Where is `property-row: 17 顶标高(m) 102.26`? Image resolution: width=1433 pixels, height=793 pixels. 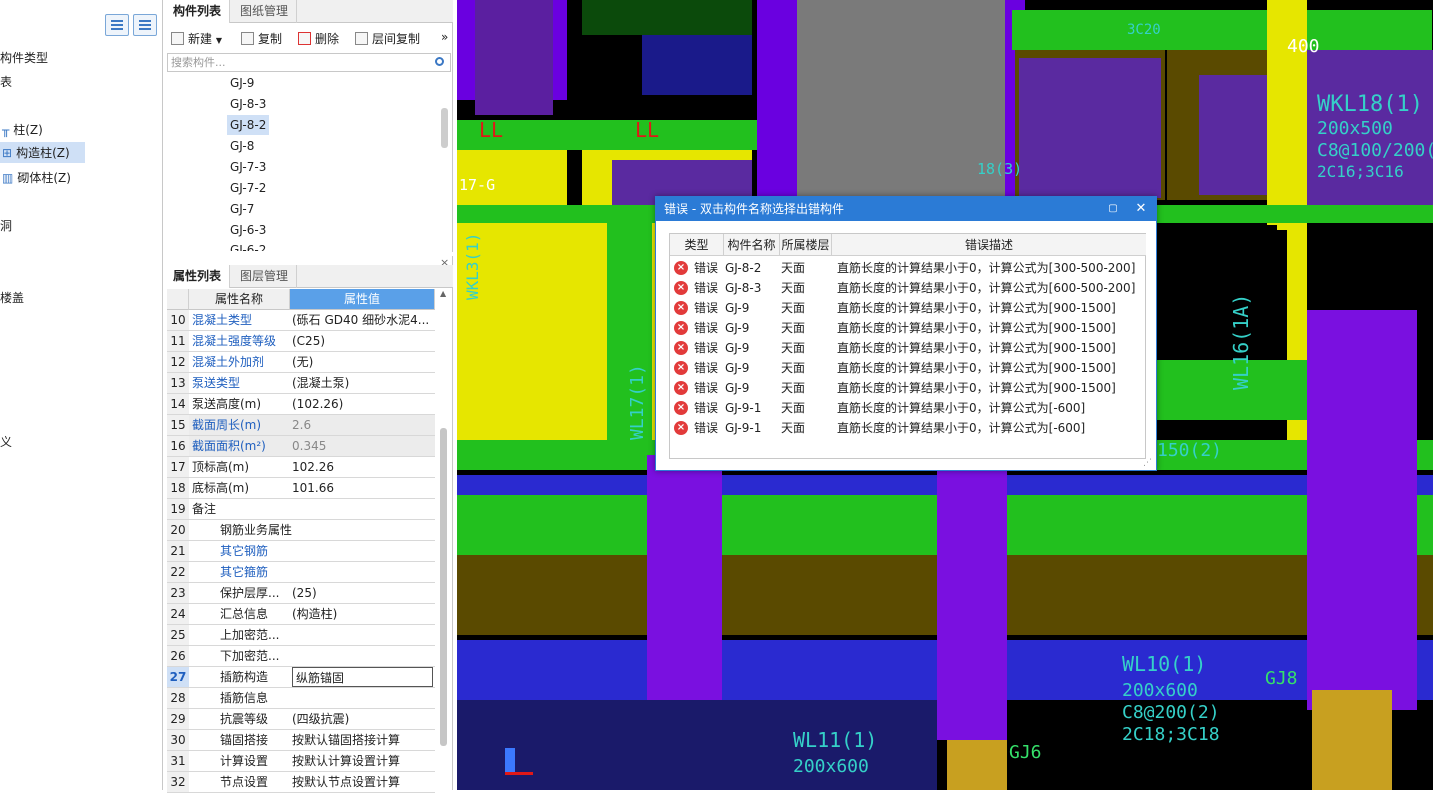 property-row: 17 顶标高(m) 102.26 is located at coordinates (301, 467).